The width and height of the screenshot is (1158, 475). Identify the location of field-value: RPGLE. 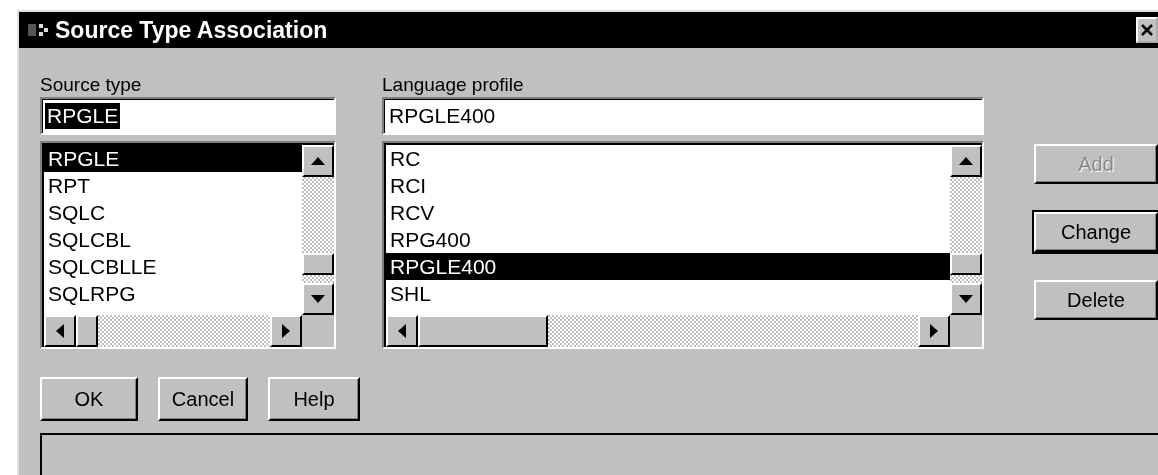
(83, 116).